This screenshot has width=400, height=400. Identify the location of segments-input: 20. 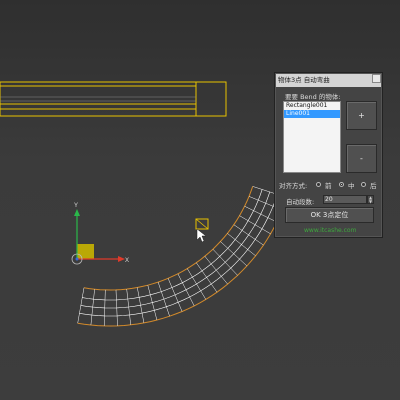
(345, 199).